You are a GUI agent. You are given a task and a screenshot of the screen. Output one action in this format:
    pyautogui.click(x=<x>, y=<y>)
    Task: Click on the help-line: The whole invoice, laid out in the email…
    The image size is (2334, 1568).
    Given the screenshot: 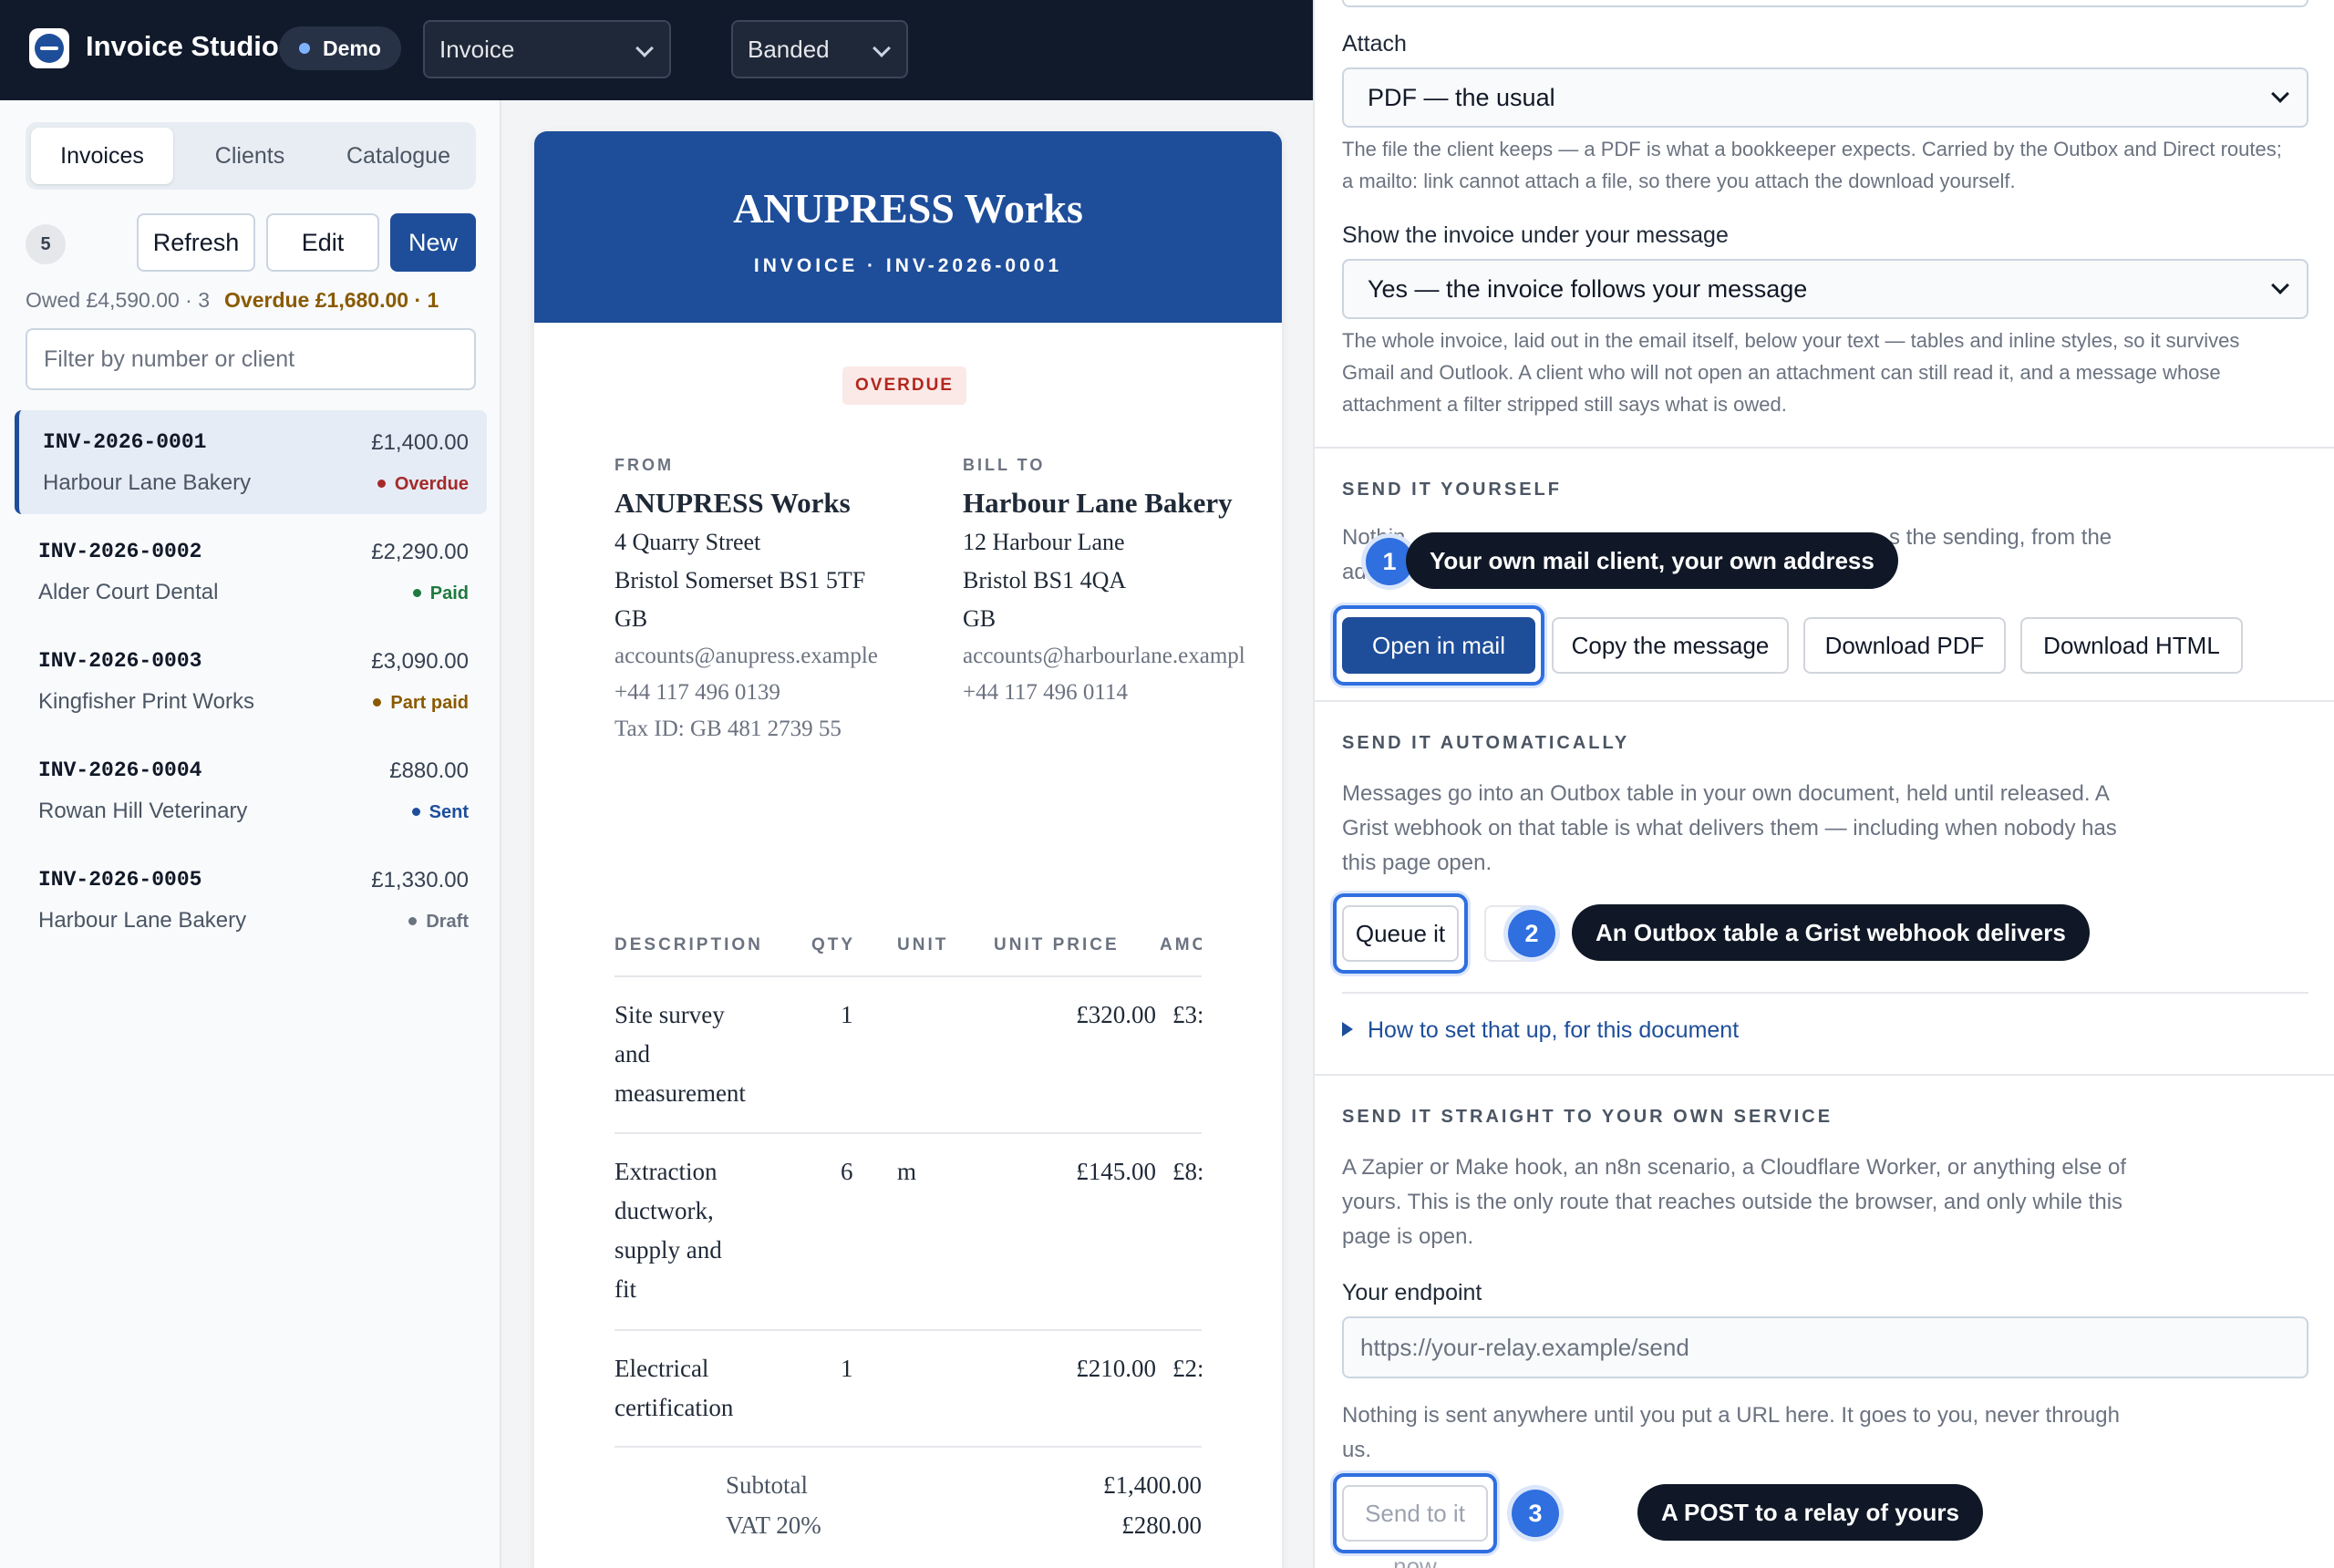 What is the action you would take?
    pyautogui.click(x=1791, y=340)
    